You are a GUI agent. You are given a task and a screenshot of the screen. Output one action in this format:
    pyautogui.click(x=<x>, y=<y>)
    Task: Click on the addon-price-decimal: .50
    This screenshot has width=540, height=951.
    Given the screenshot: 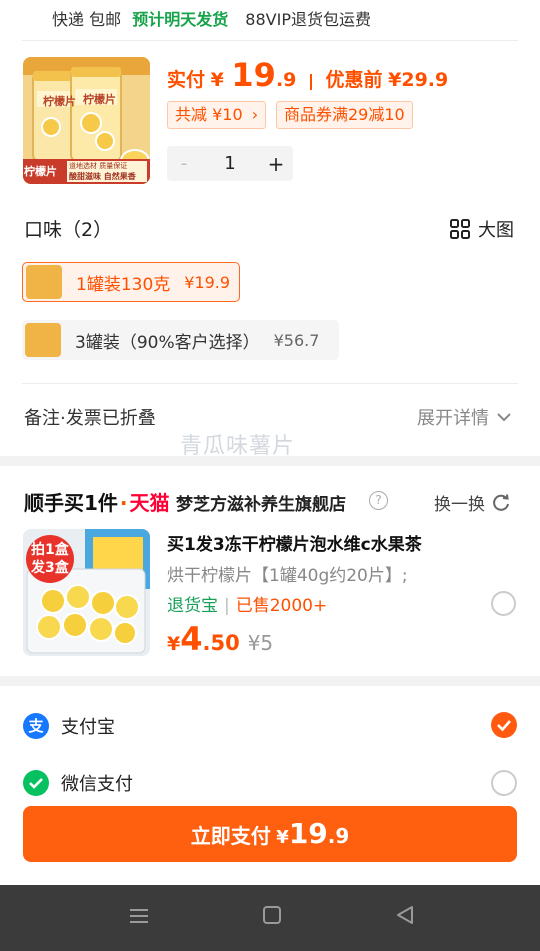 What is the action you would take?
    pyautogui.click(x=221, y=643)
    